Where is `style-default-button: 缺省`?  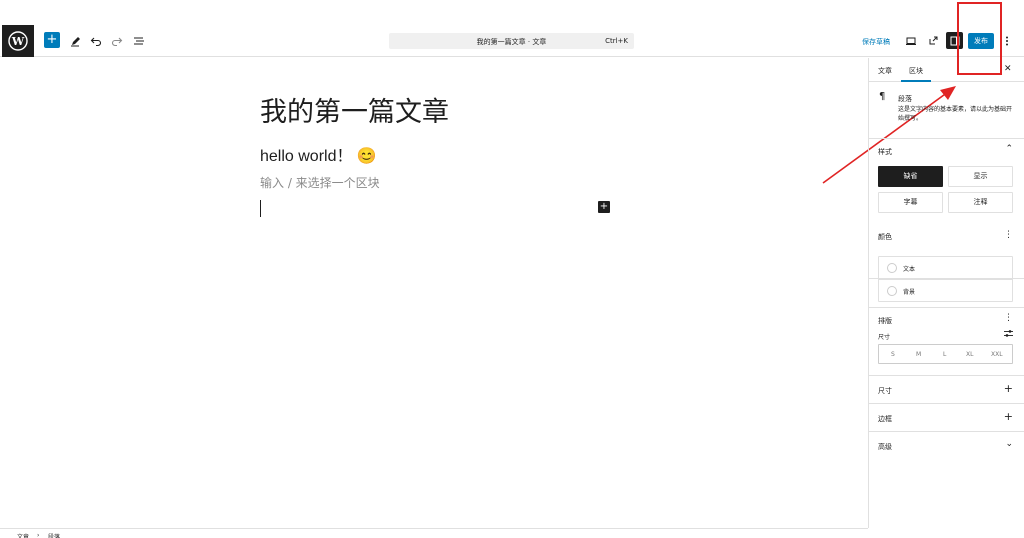 style-default-button: 缺省 is located at coordinates (910, 176).